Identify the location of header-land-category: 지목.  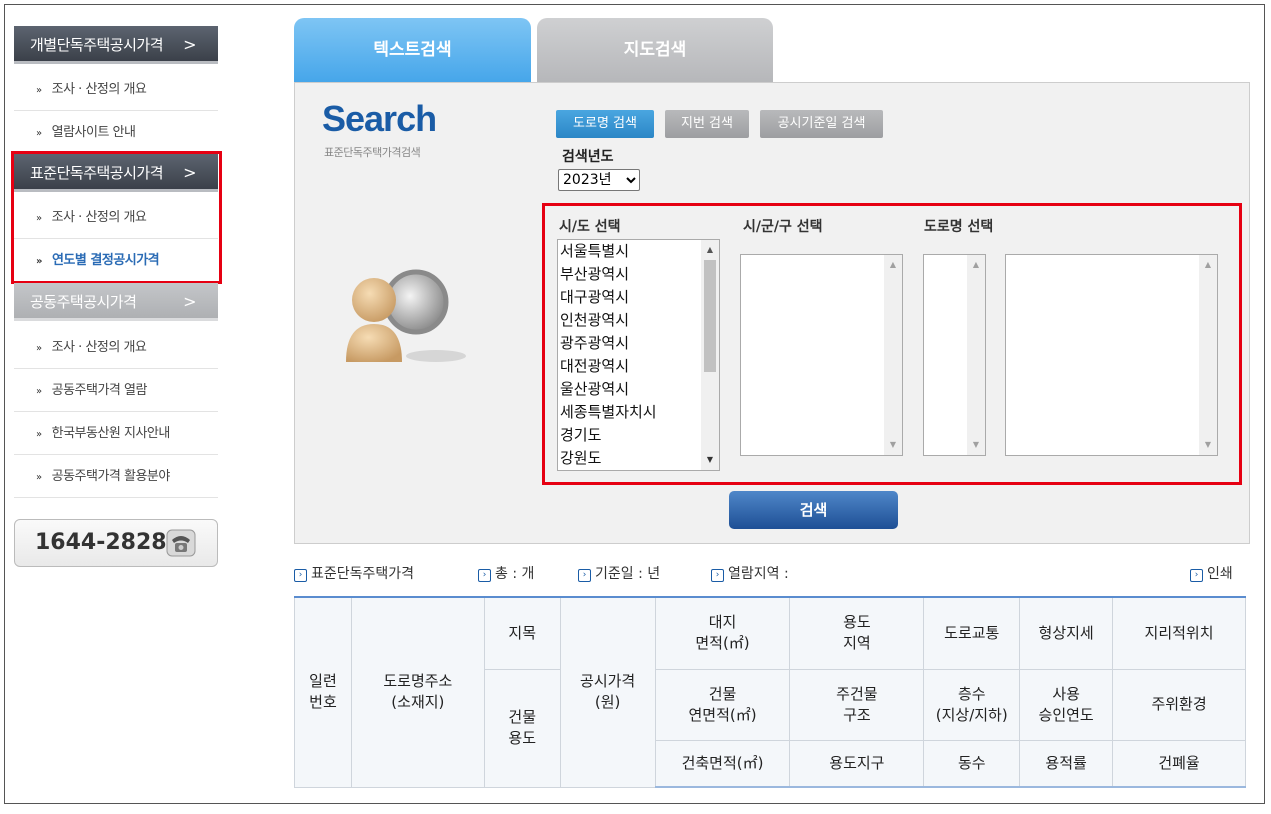
(522, 633).